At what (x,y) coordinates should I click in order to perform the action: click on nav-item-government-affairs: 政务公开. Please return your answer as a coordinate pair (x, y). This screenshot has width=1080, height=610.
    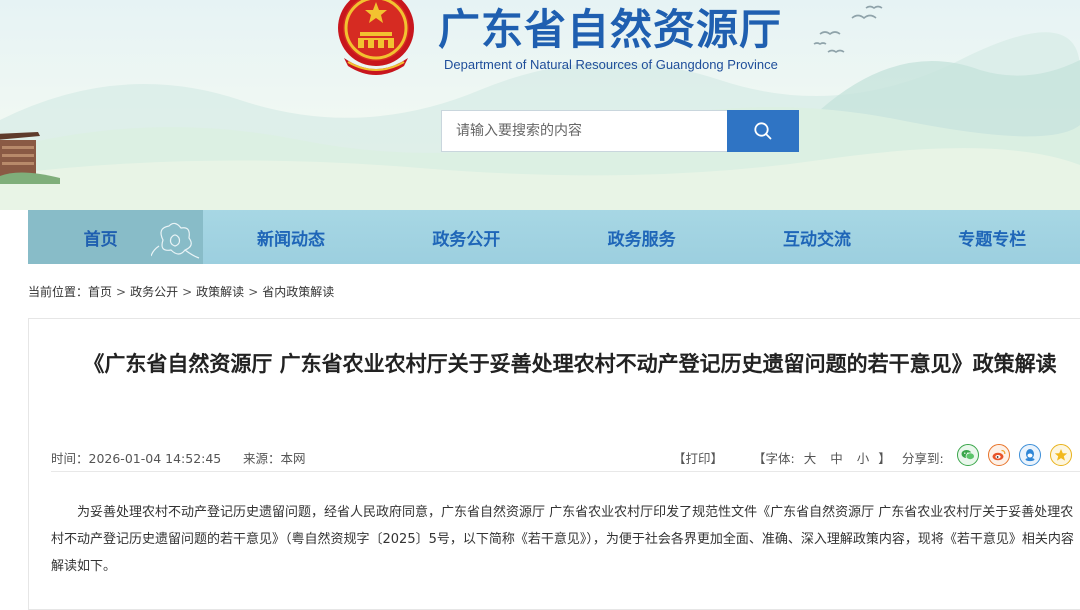
    Looking at the image, I should click on (466, 237).